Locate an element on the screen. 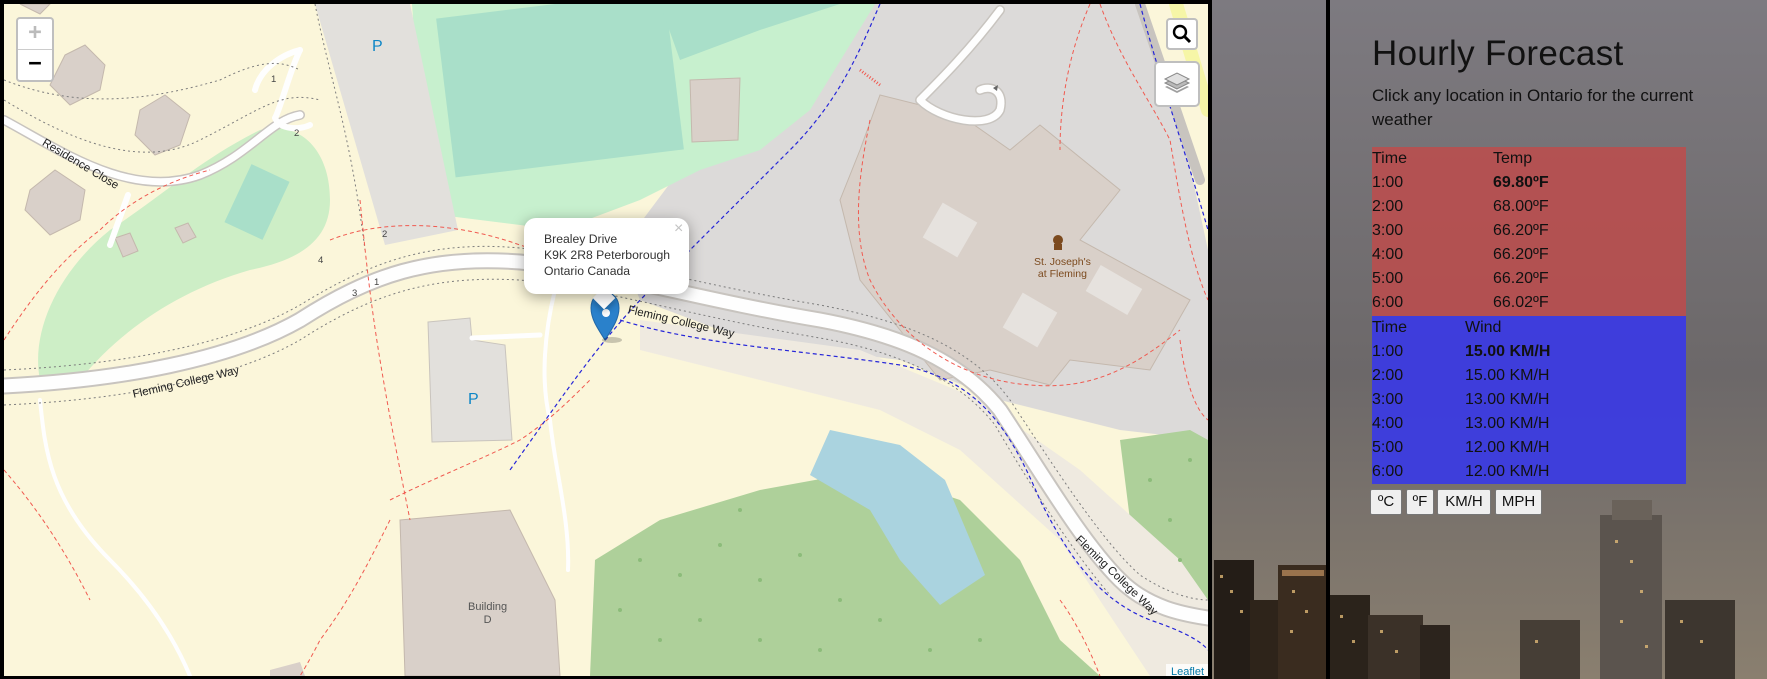 Image resolution: width=1767 pixels, height=679 pixels. fahrenheit-button: ºF is located at coordinates (1420, 502).